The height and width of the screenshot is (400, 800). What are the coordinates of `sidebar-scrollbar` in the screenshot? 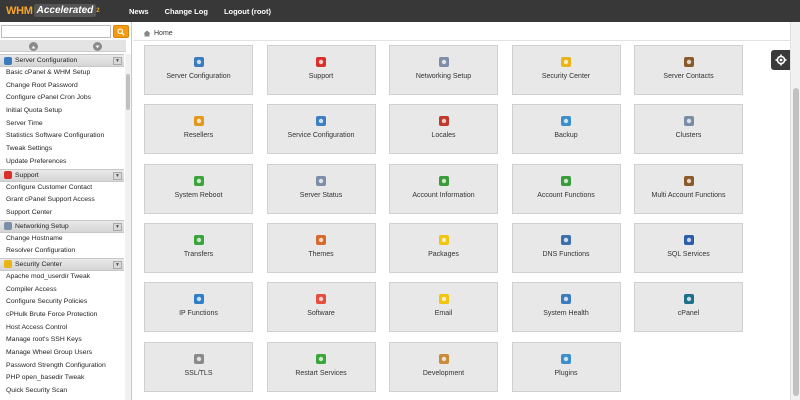 It's located at (128, 227).